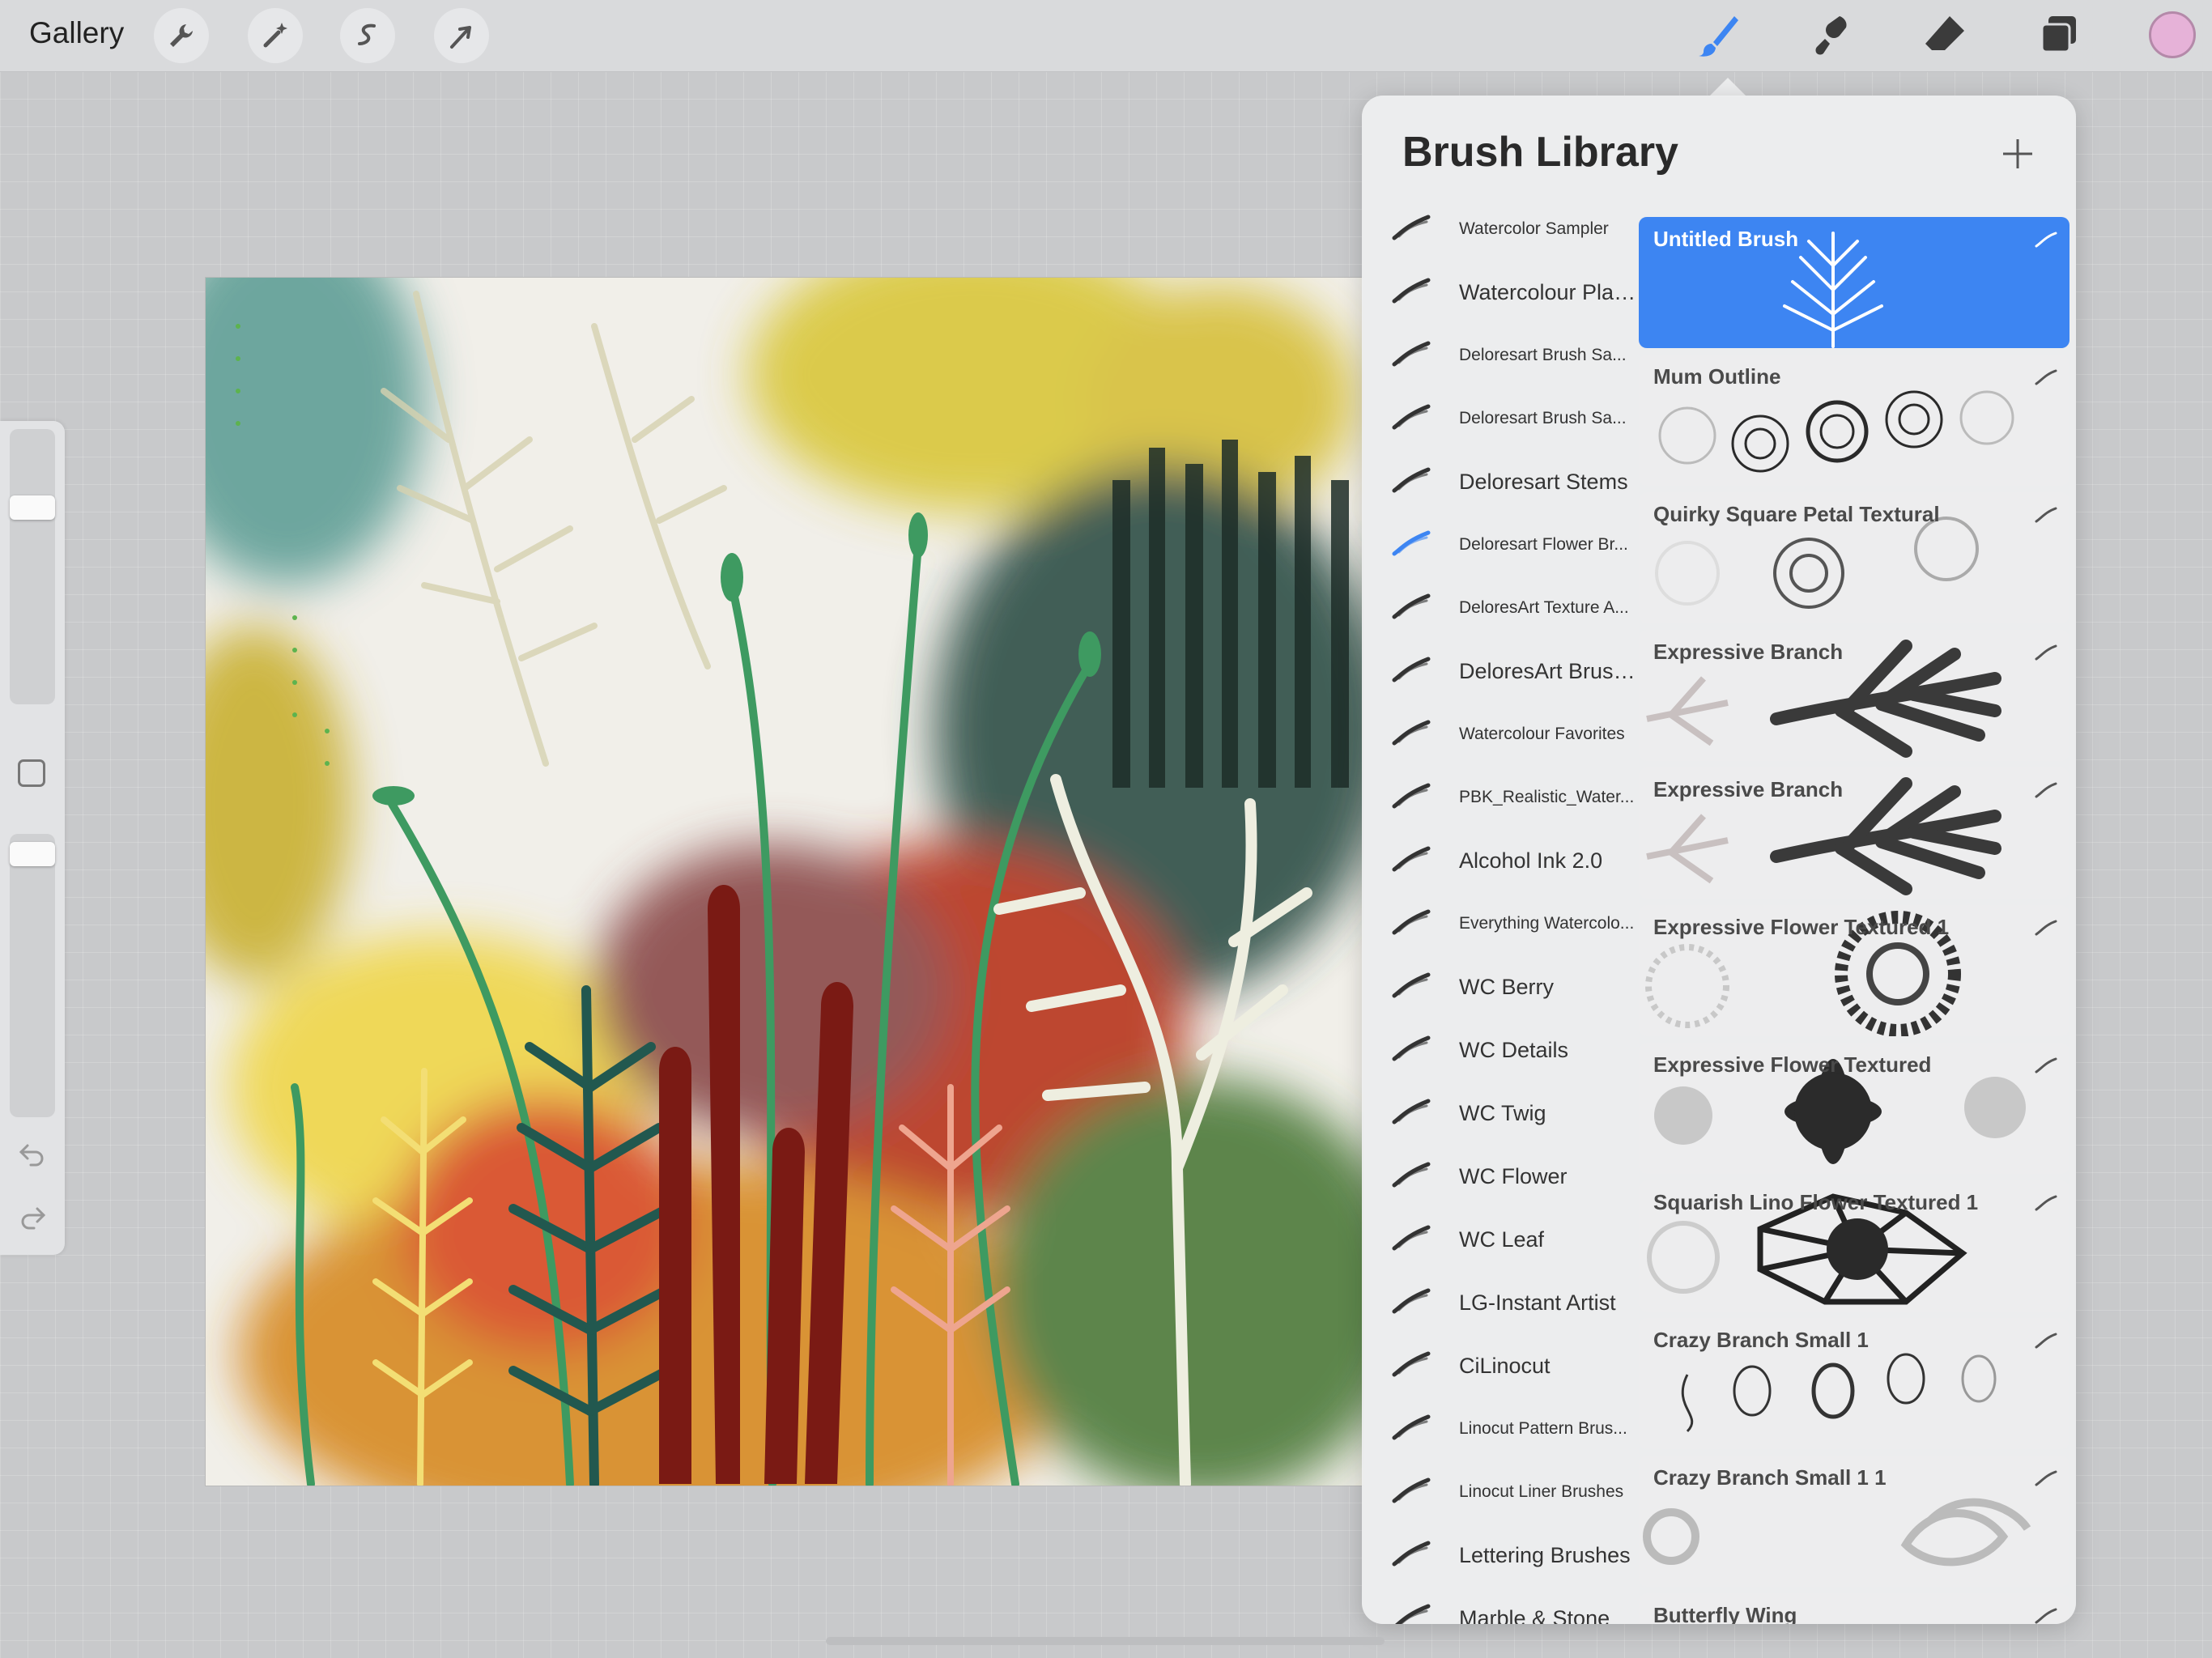  I want to click on brush-item: Crazy Branch Small 1 1, so click(1854, 1521).